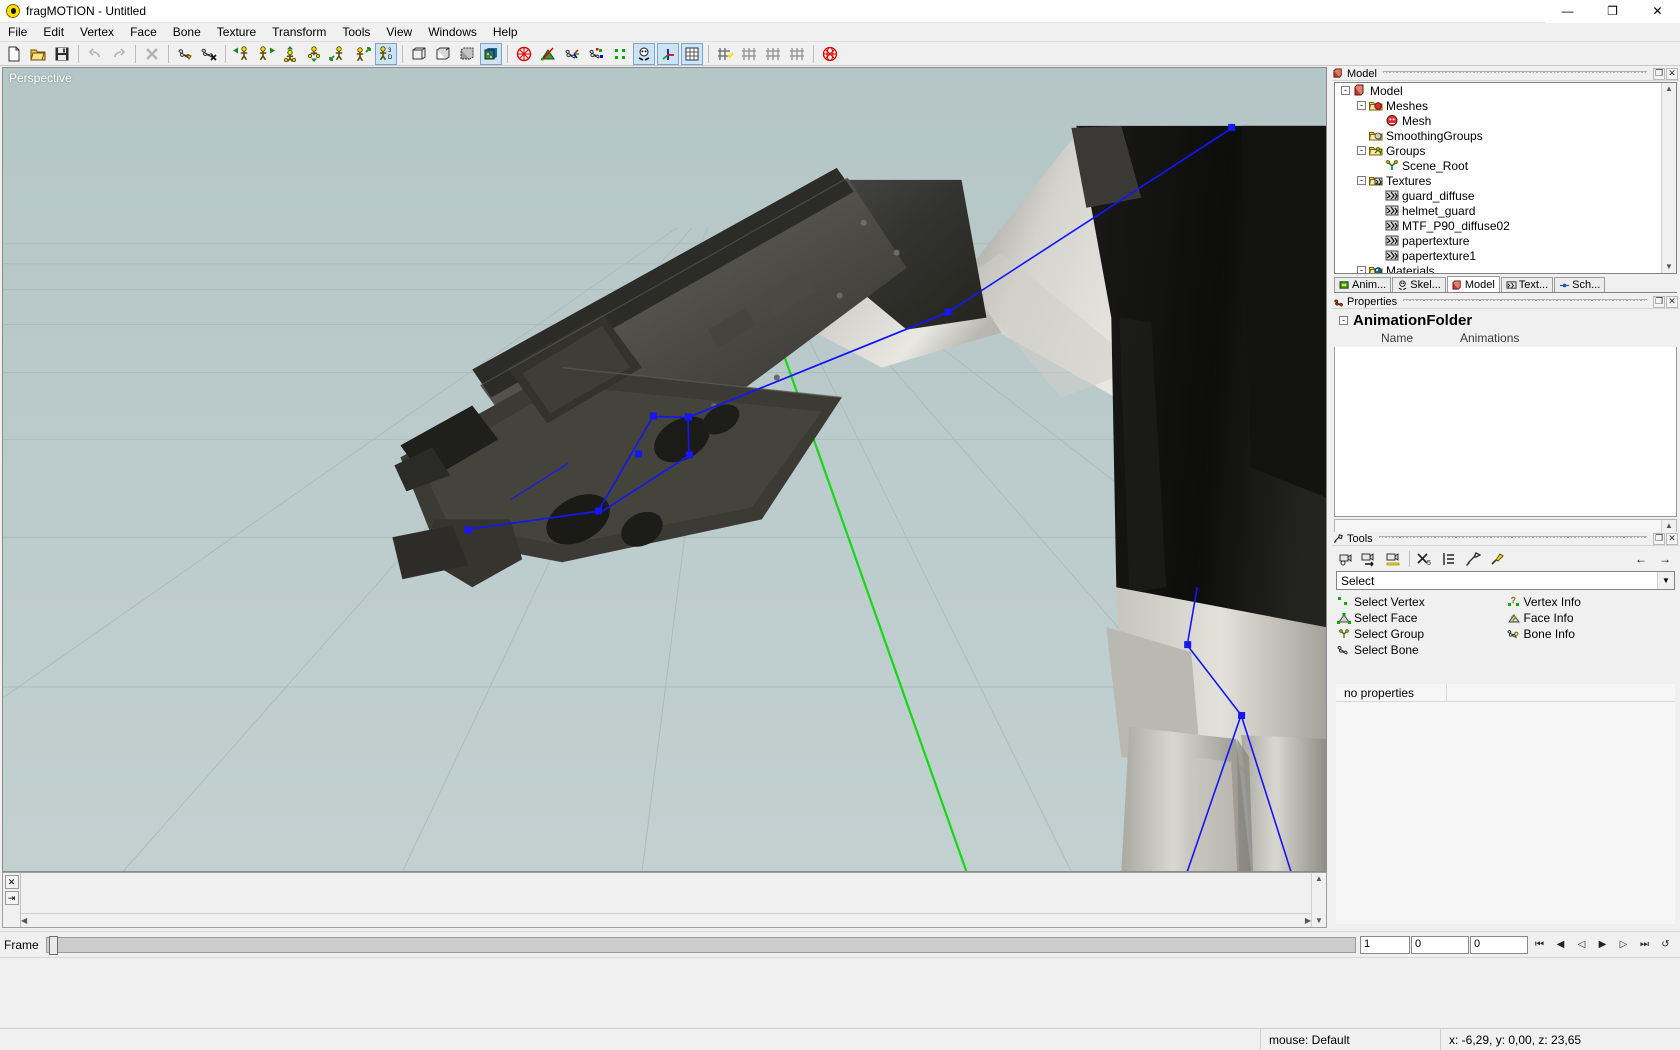 This screenshot has height=1050, width=1680. I want to click on figure-rotate-left-icon, so click(338, 54).